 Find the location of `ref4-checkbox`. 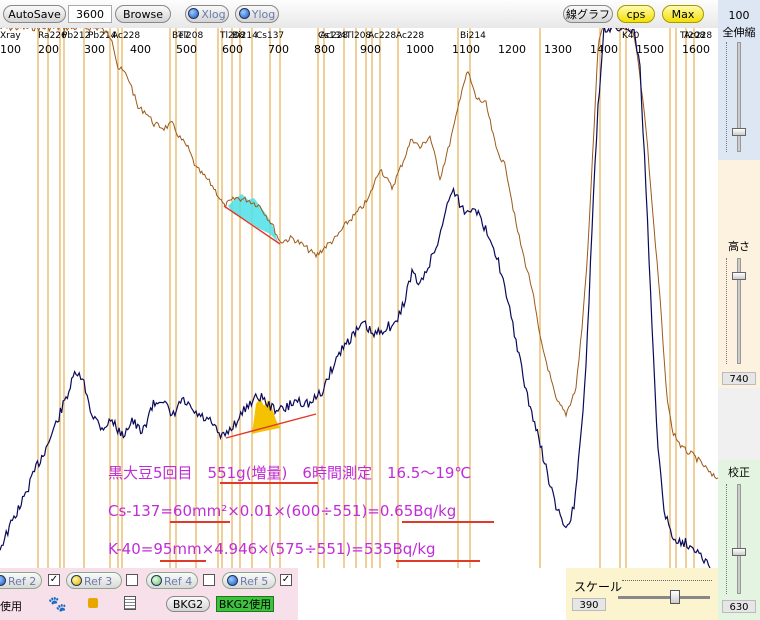

ref4-checkbox is located at coordinates (209, 580).